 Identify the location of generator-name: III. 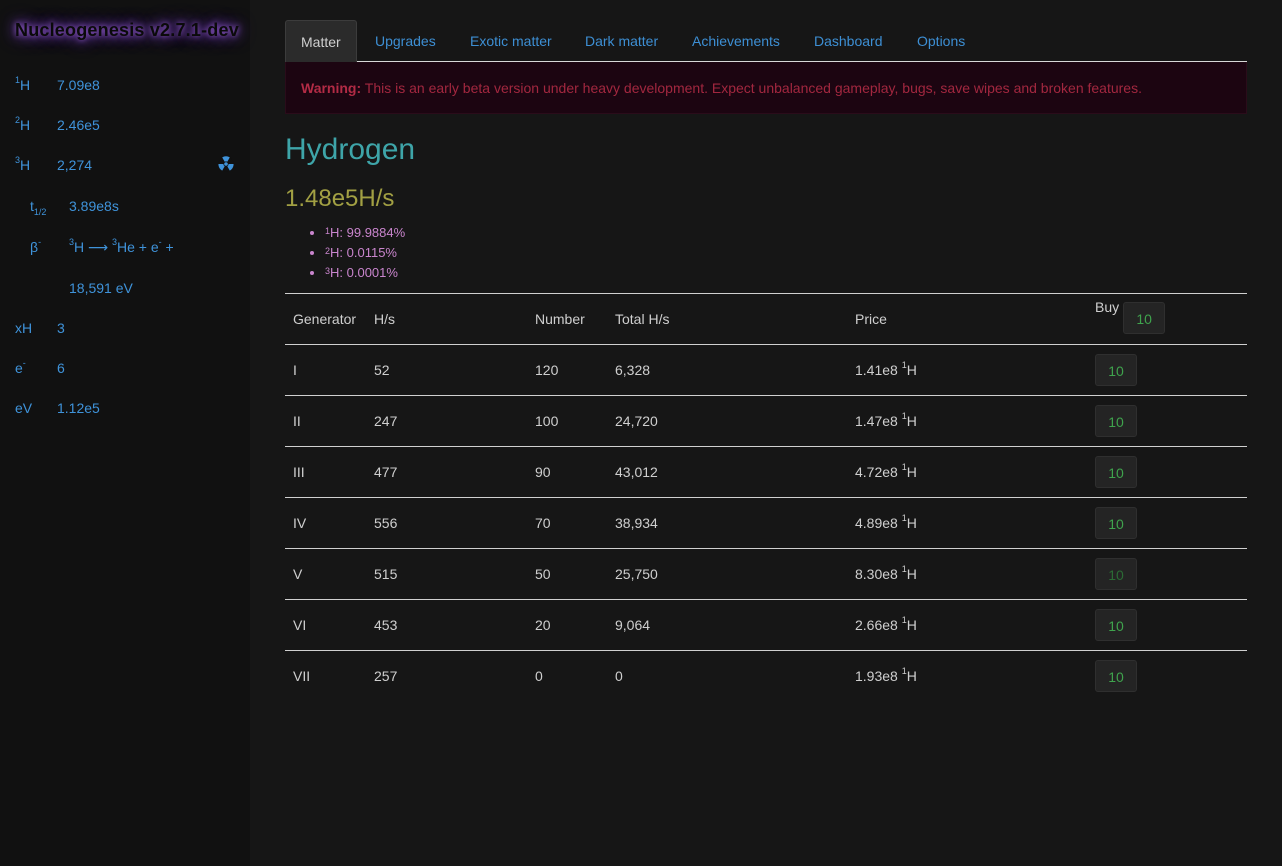
(325, 472).